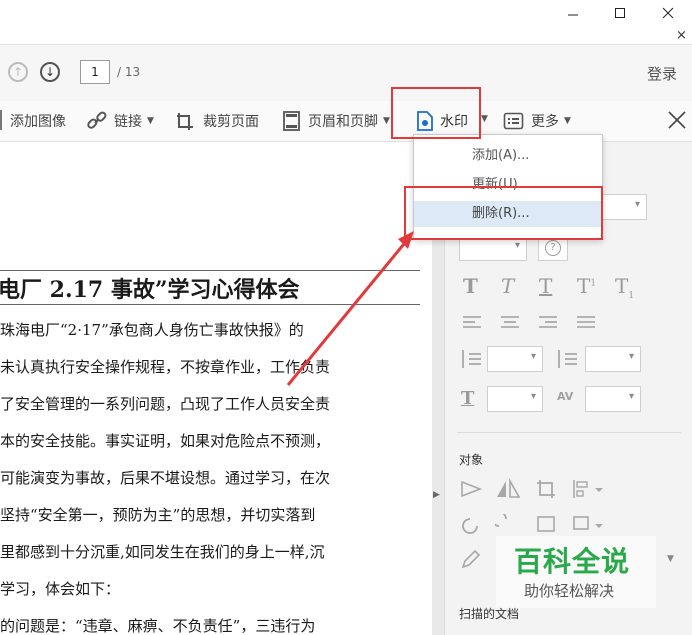  What do you see at coordinates (471, 489) in the screenshot?
I see `flip-vertical-icon` at bounding box center [471, 489].